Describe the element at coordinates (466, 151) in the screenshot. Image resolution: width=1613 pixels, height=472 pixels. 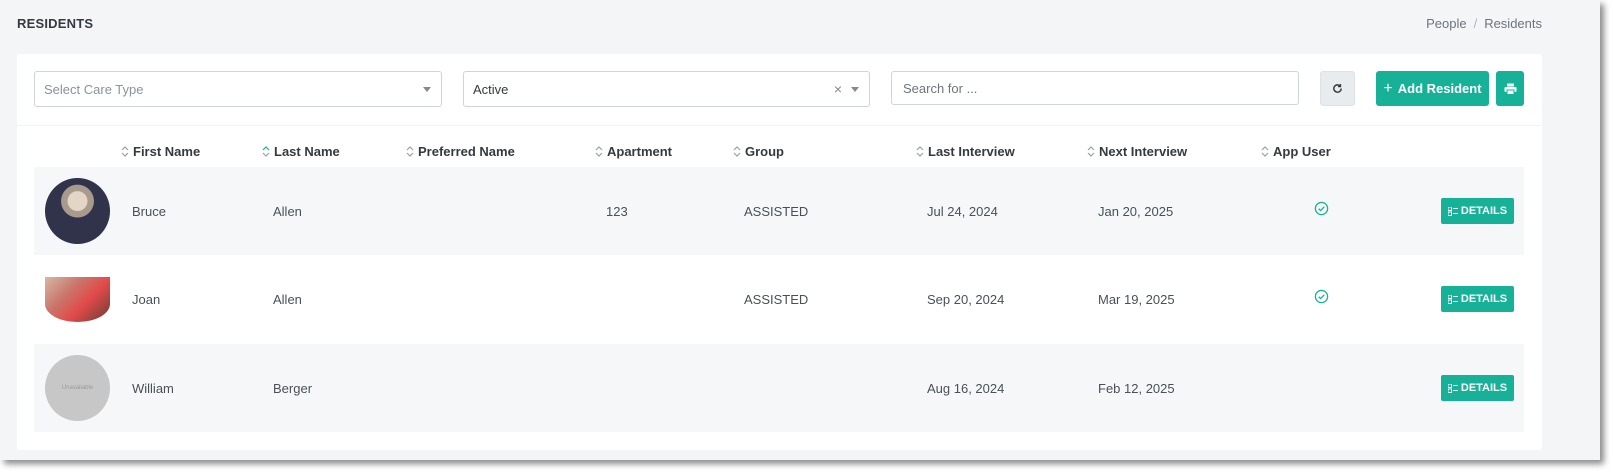
I see `column-label: Preferred Name` at that location.